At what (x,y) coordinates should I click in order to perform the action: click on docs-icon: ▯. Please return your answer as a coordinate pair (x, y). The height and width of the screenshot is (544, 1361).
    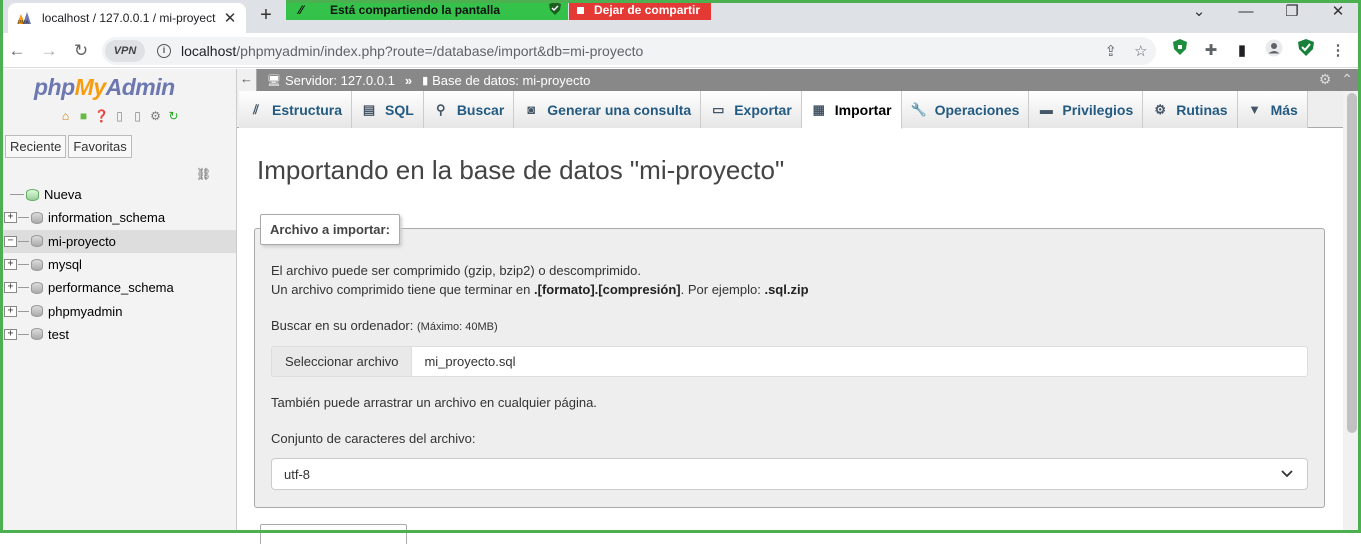
    Looking at the image, I should click on (119, 116).